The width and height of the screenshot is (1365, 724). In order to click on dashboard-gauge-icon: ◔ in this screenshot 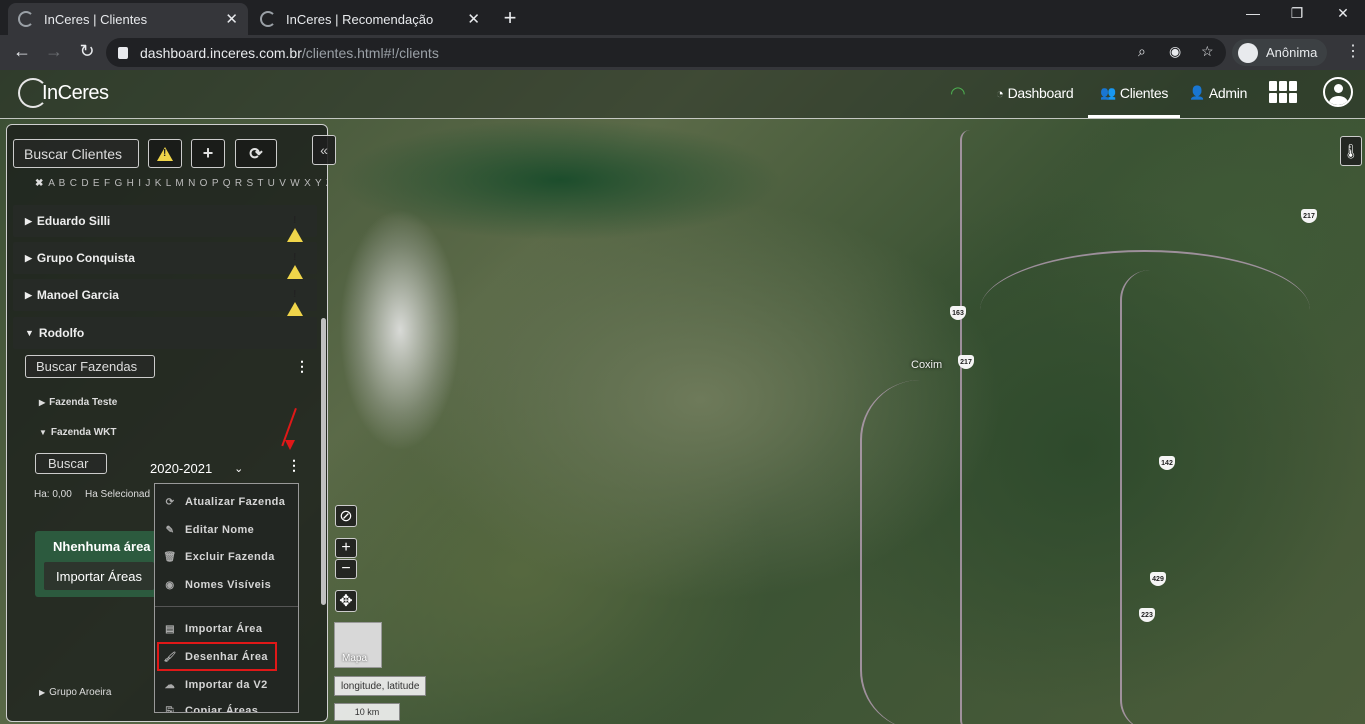, I will do `click(1000, 93)`.